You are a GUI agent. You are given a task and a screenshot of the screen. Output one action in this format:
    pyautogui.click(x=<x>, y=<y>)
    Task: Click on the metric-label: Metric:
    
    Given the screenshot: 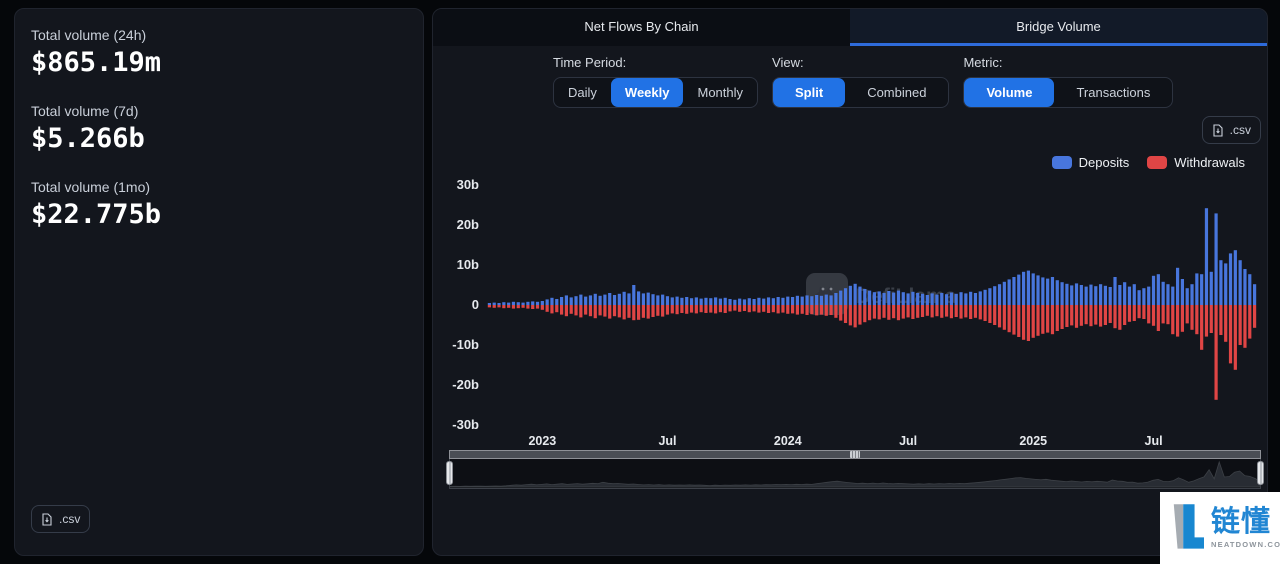 What is the action you would take?
    pyautogui.click(x=983, y=62)
    